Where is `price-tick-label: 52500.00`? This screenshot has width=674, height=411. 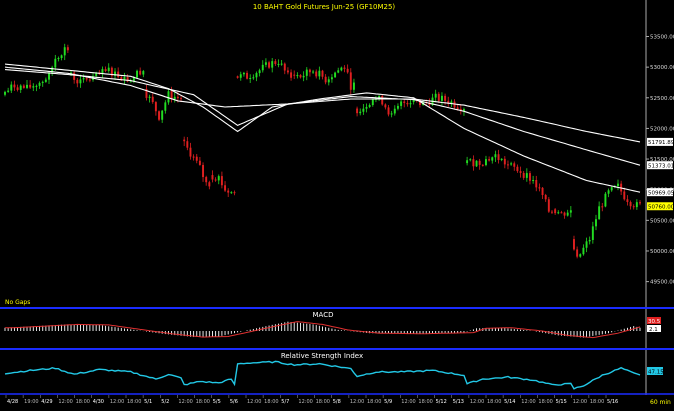
price-tick-label: 52500.00 is located at coordinates (662, 99).